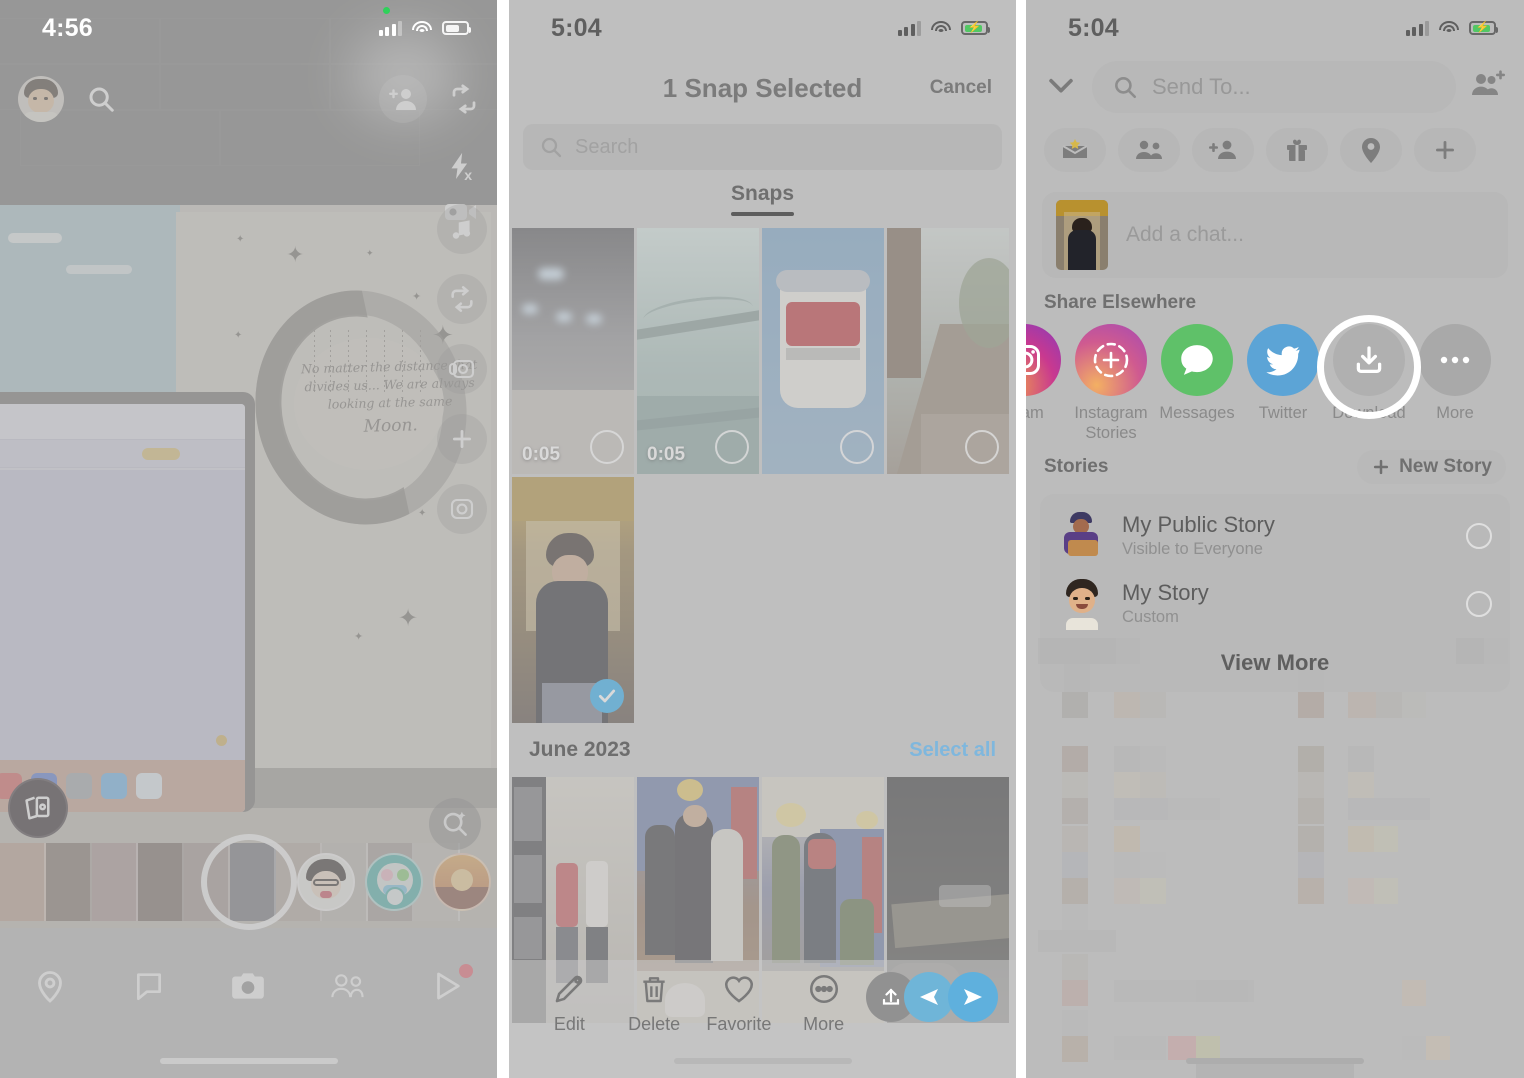 The height and width of the screenshot is (1078, 1524). What do you see at coordinates (952, 750) in the screenshot?
I see `select-all-button: Select all` at bounding box center [952, 750].